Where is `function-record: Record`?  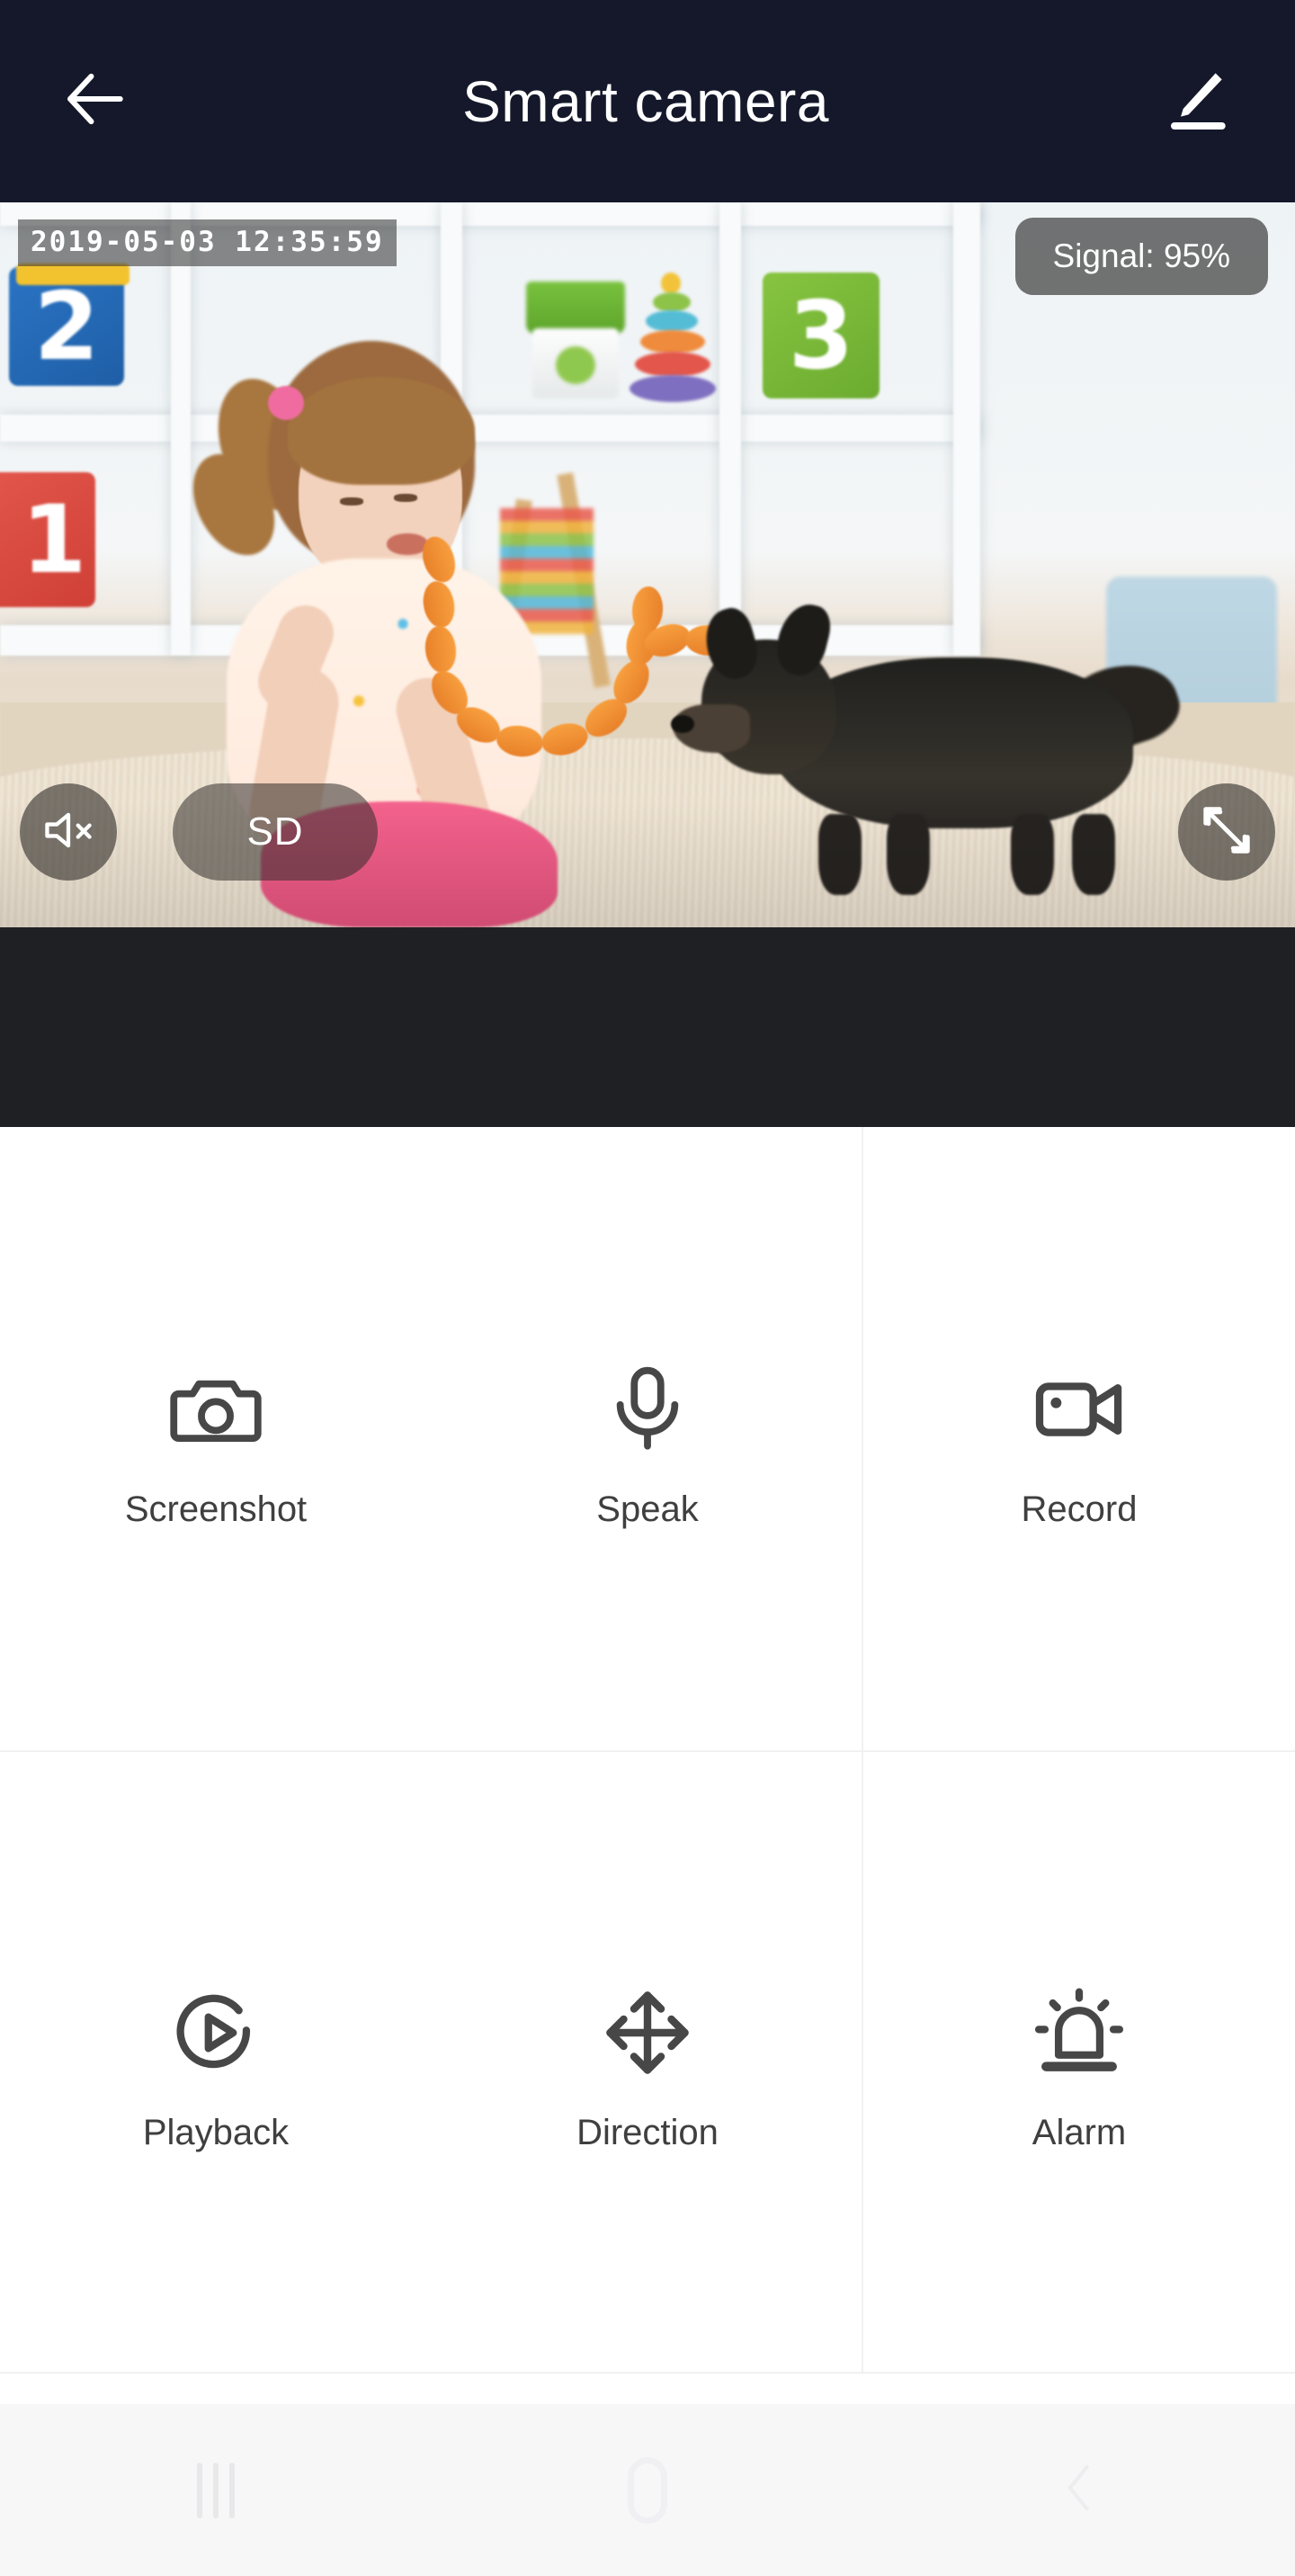
function-record: Record is located at coordinates (1079, 1438).